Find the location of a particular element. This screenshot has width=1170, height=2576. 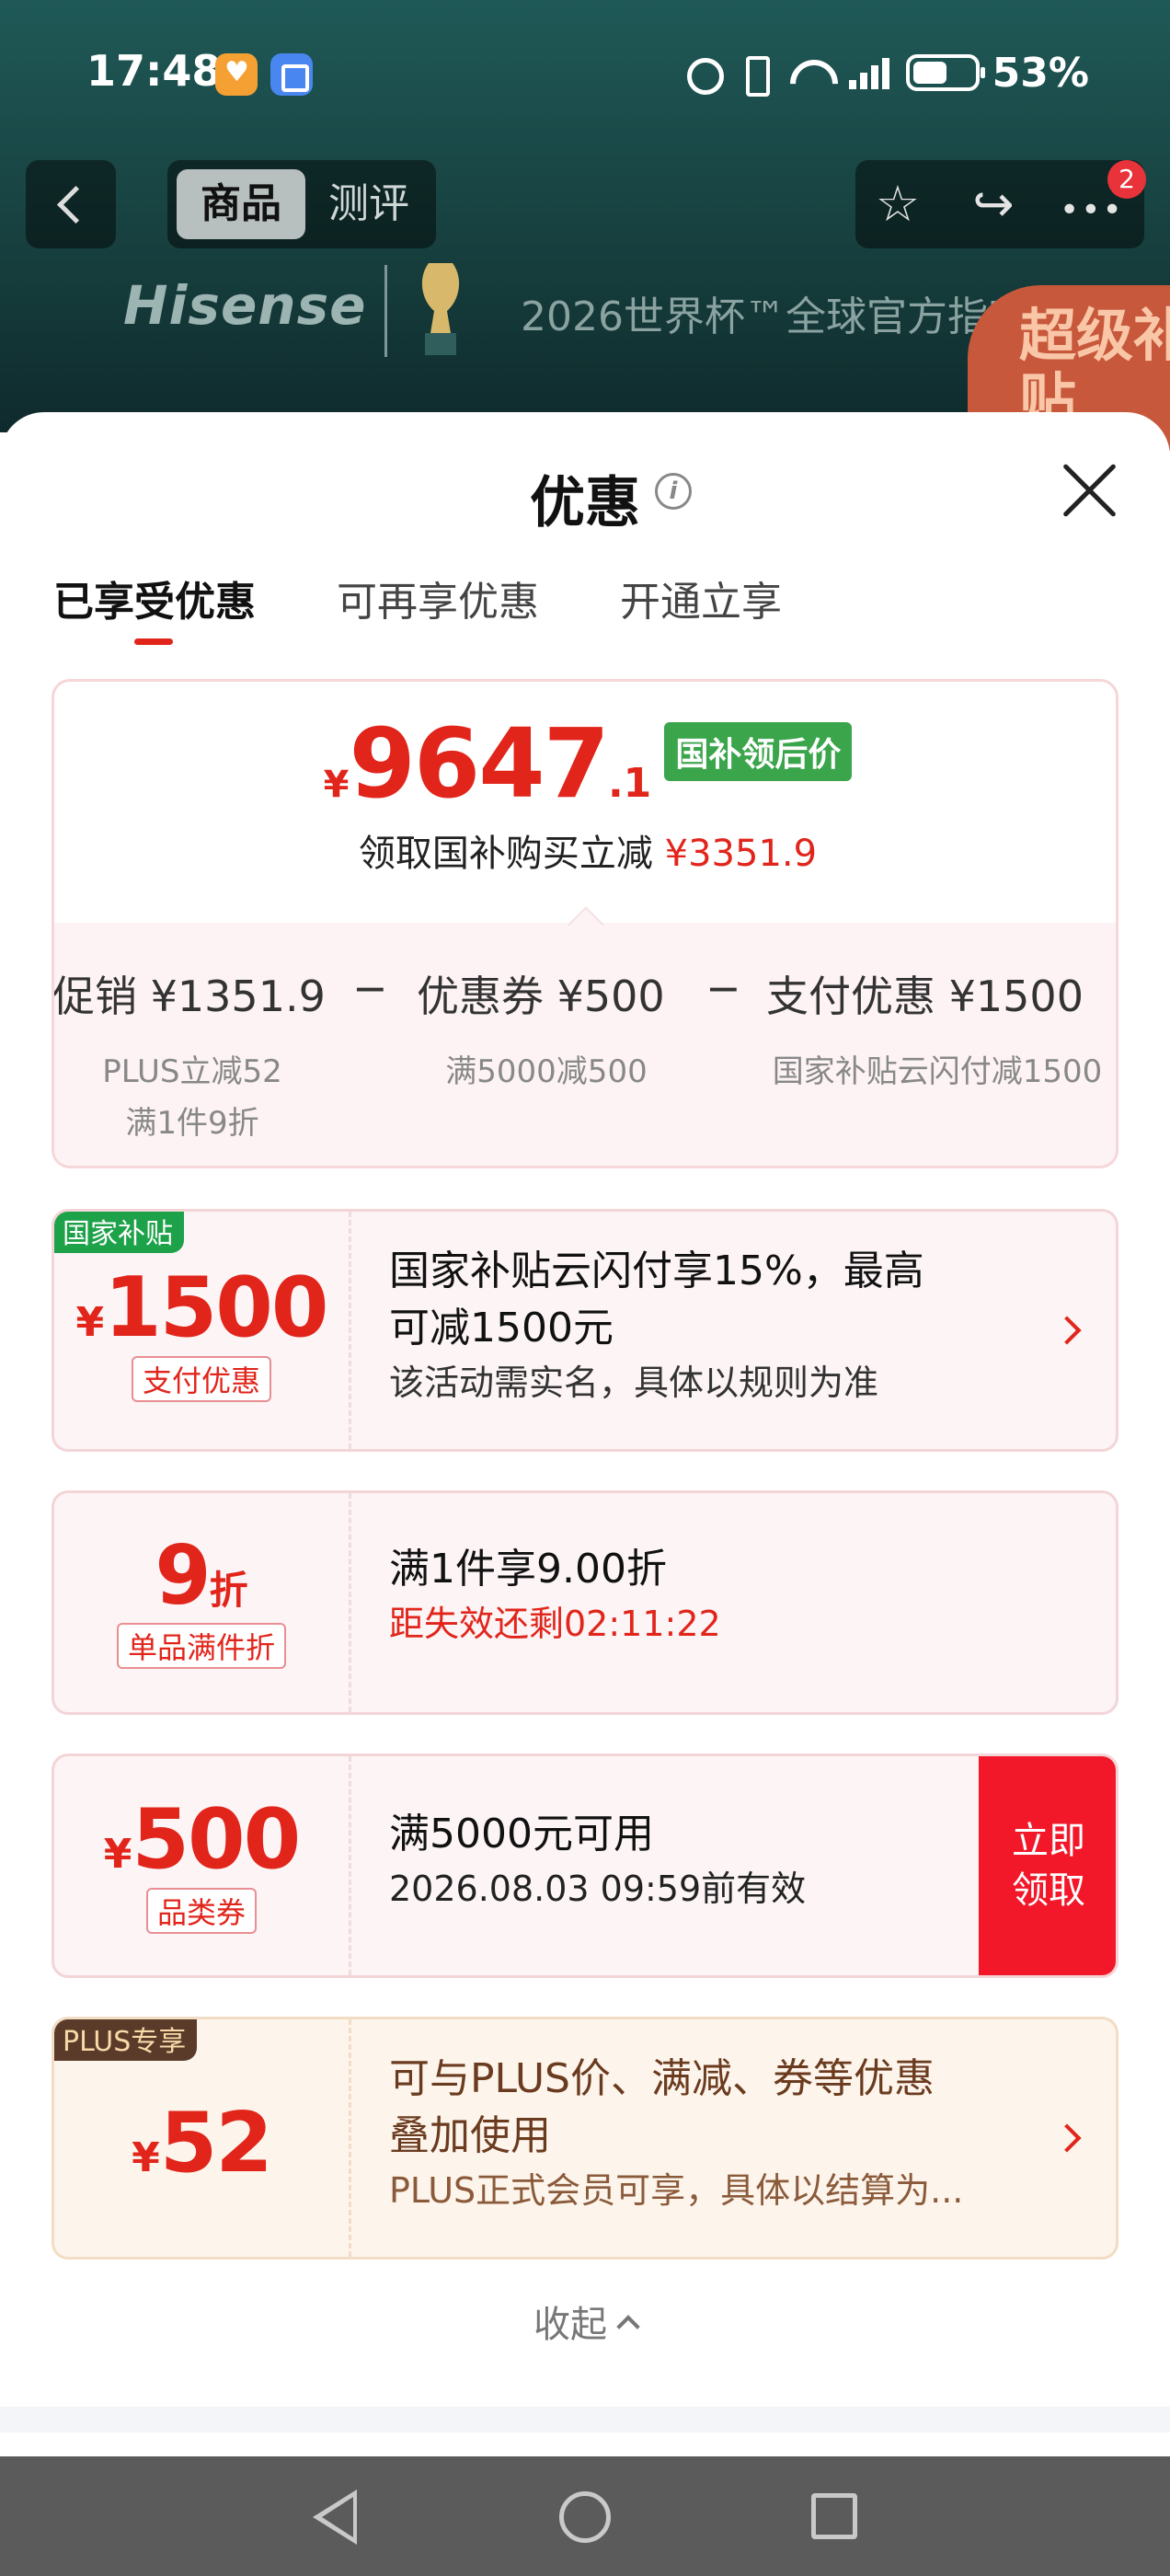

price-integer: 9647 is located at coordinates (479, 763).